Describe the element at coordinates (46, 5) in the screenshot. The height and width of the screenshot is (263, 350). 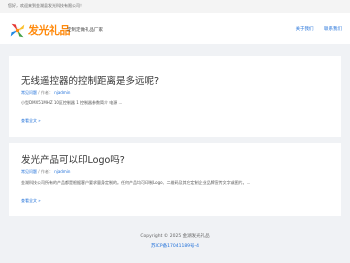
I see `welcome-text: 您好，欢迎来到金湖县发光科技有限公司！` at that location.